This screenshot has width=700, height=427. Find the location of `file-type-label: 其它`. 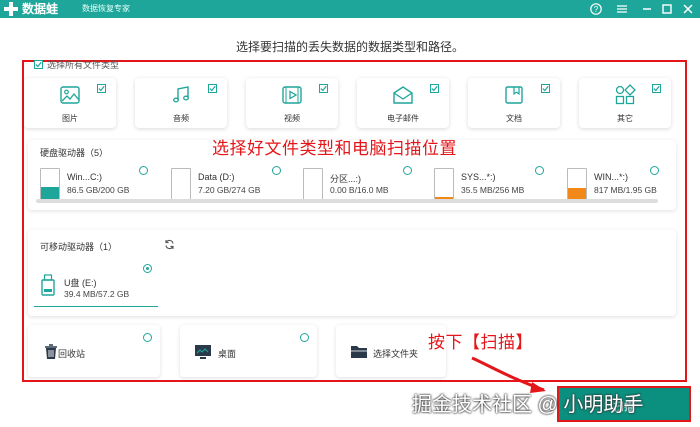

file-type-label: 其它 is located at coordinates (625, 118).